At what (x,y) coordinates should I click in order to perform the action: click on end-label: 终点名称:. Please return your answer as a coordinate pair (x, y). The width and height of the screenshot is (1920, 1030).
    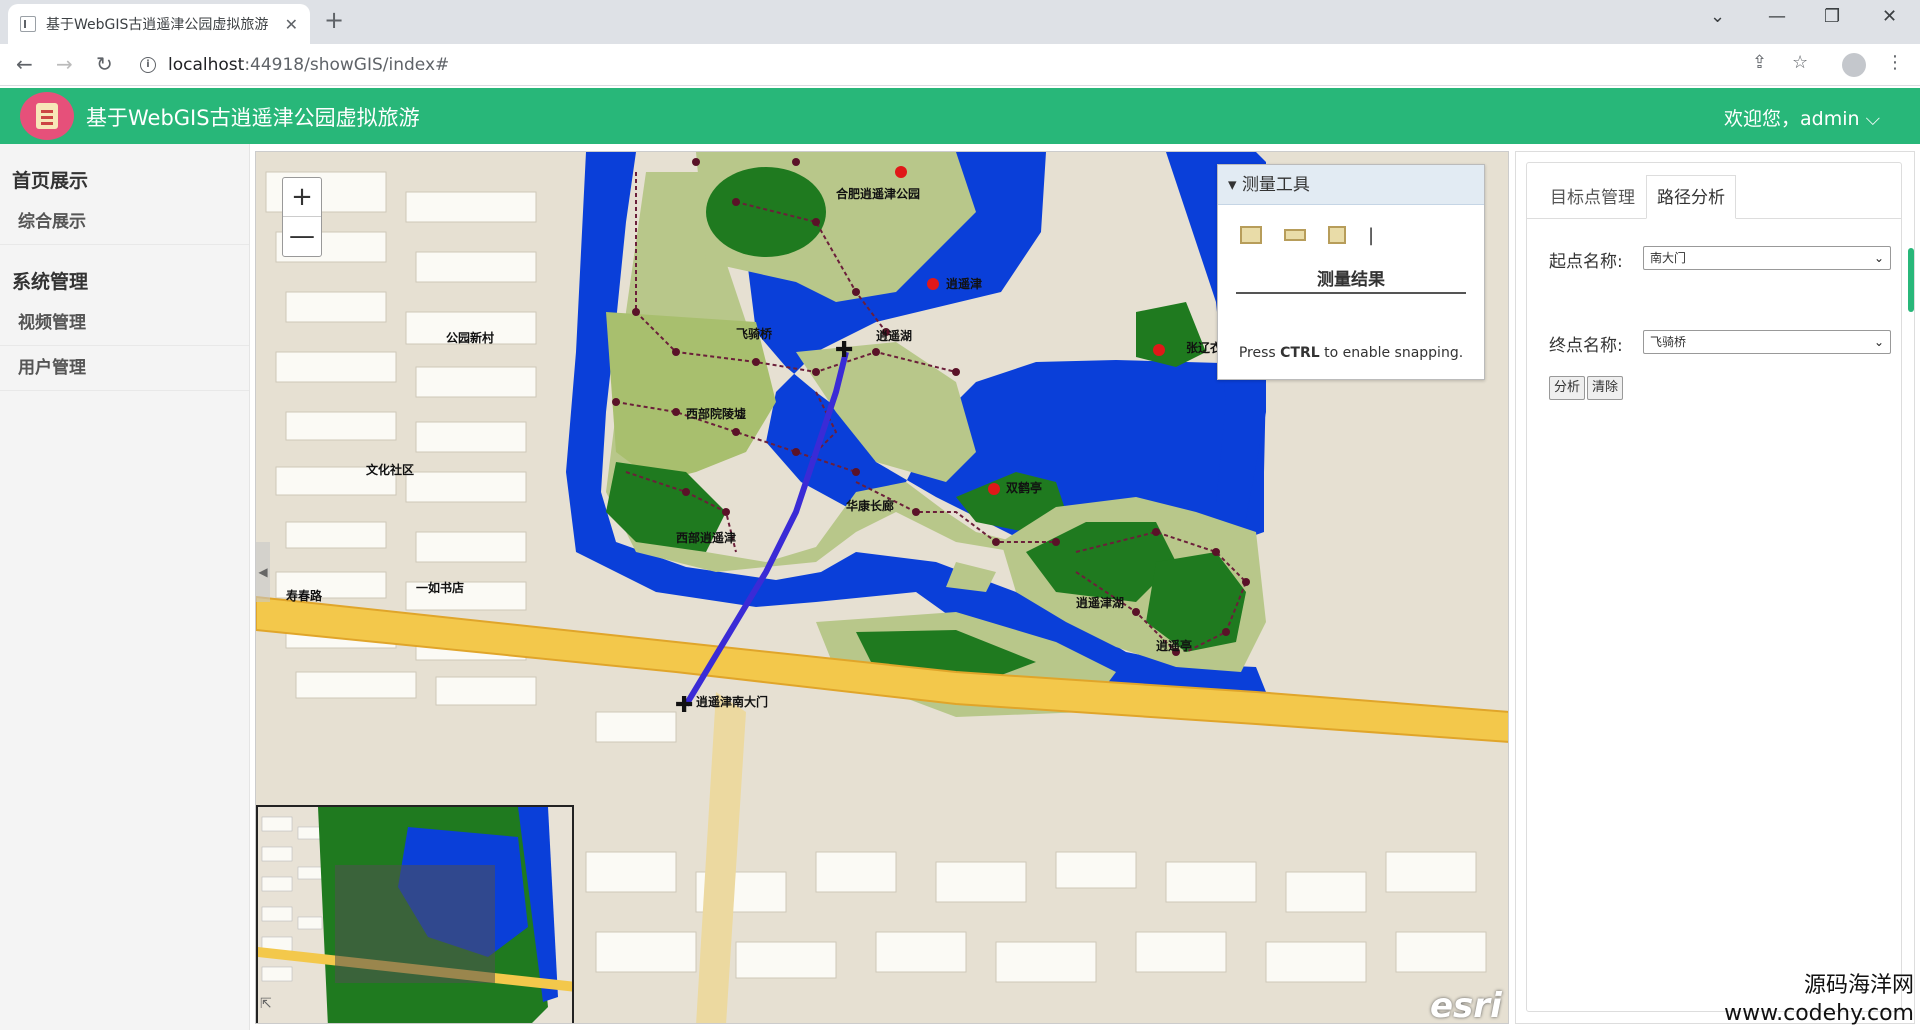
    Looking at the image, I should click on (1586, 346).